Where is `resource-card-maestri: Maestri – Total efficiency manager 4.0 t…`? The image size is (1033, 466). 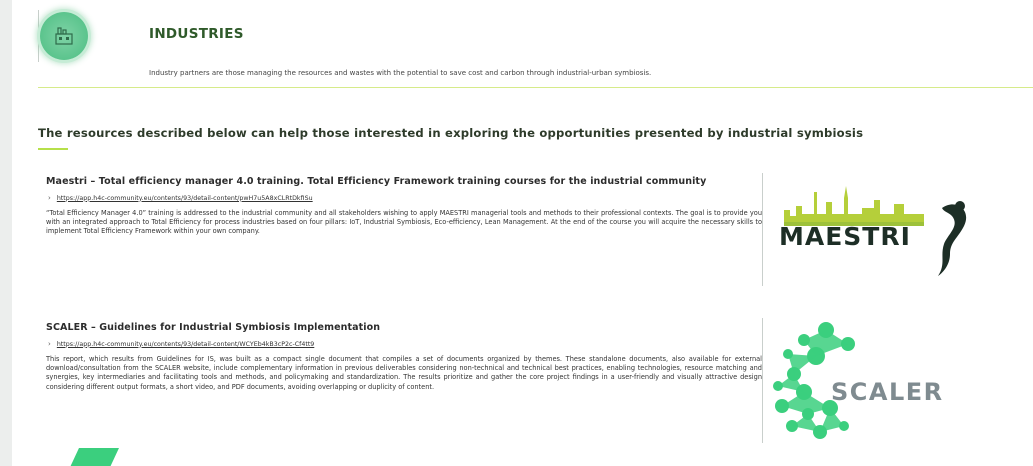 resource-card-maestri: Maestri – Total efficiency manager 4.0 t… is located at coordinates (404, 206).